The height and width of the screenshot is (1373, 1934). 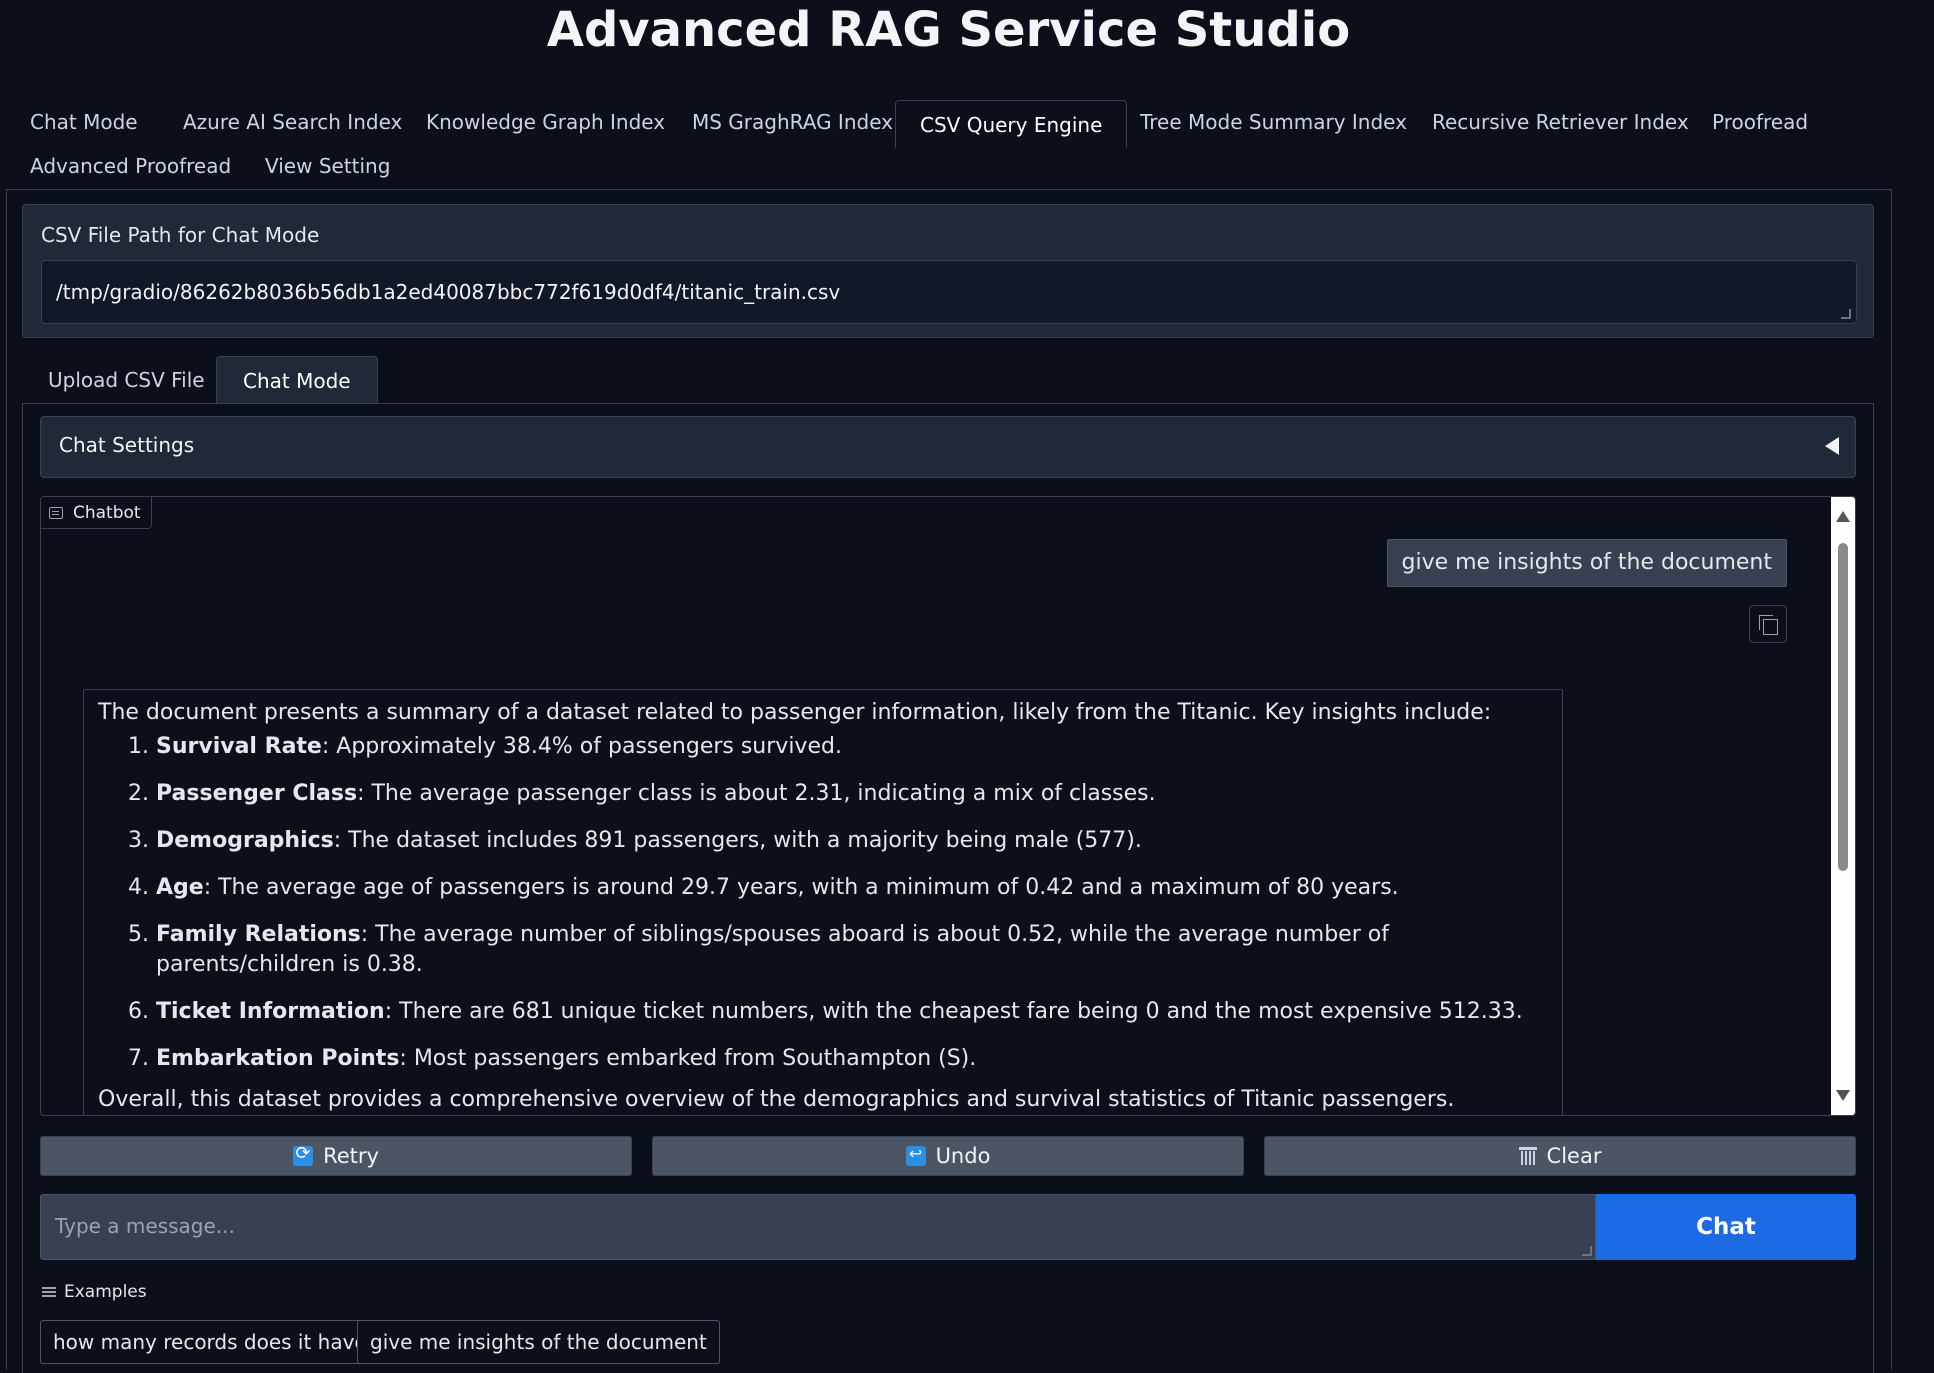 I want to click on tab-advanced-proofread: Advanced Proofread, so click(x=130, y=166).